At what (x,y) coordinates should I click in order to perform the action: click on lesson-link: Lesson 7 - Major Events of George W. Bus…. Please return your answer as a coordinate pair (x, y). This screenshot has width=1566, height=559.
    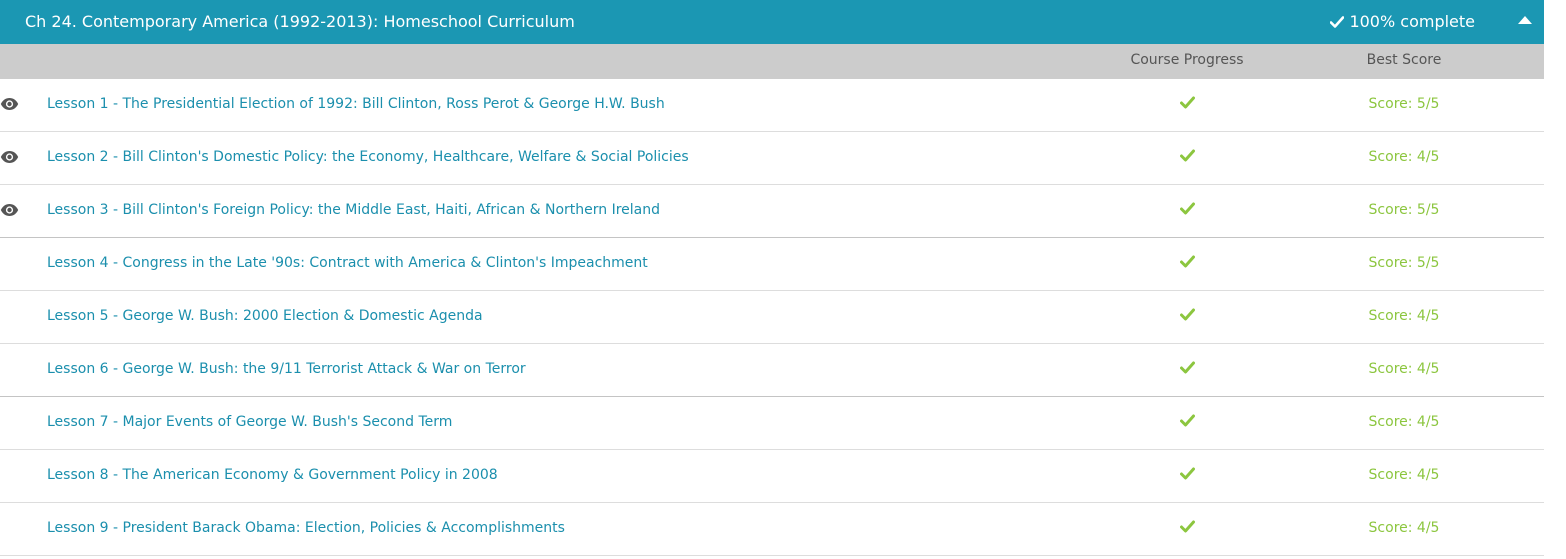
    Looking at the image, I should click on (249, 422).